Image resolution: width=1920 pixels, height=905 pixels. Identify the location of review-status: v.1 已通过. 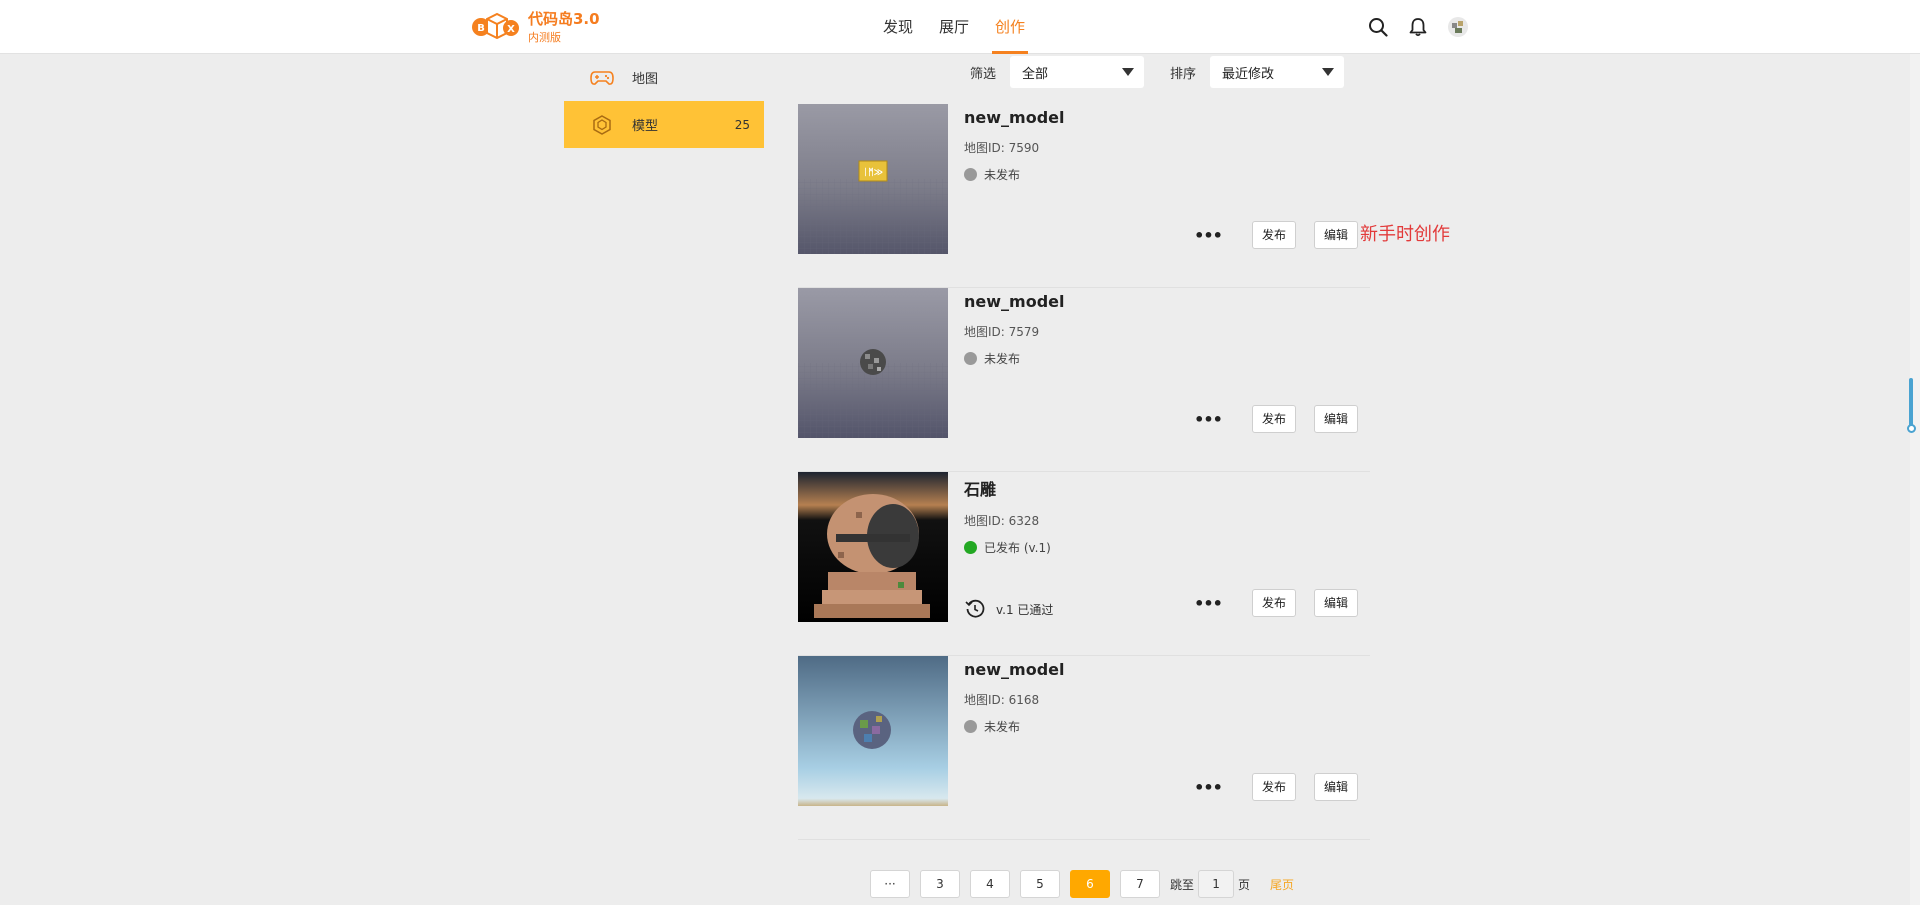
(1008, 609).